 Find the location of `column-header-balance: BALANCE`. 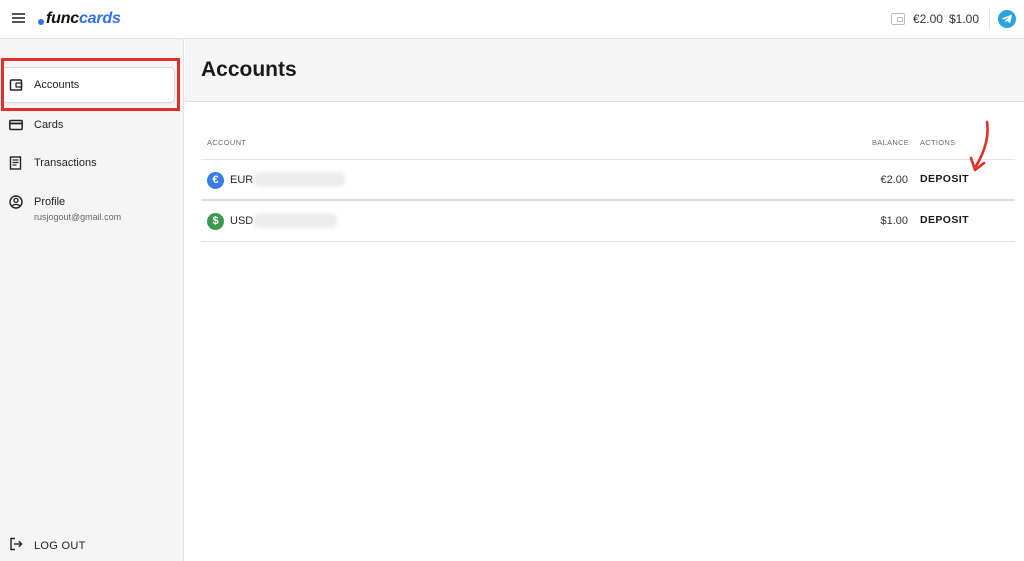

column-header-balance: BALANCE is located at coordinates (891, 142).